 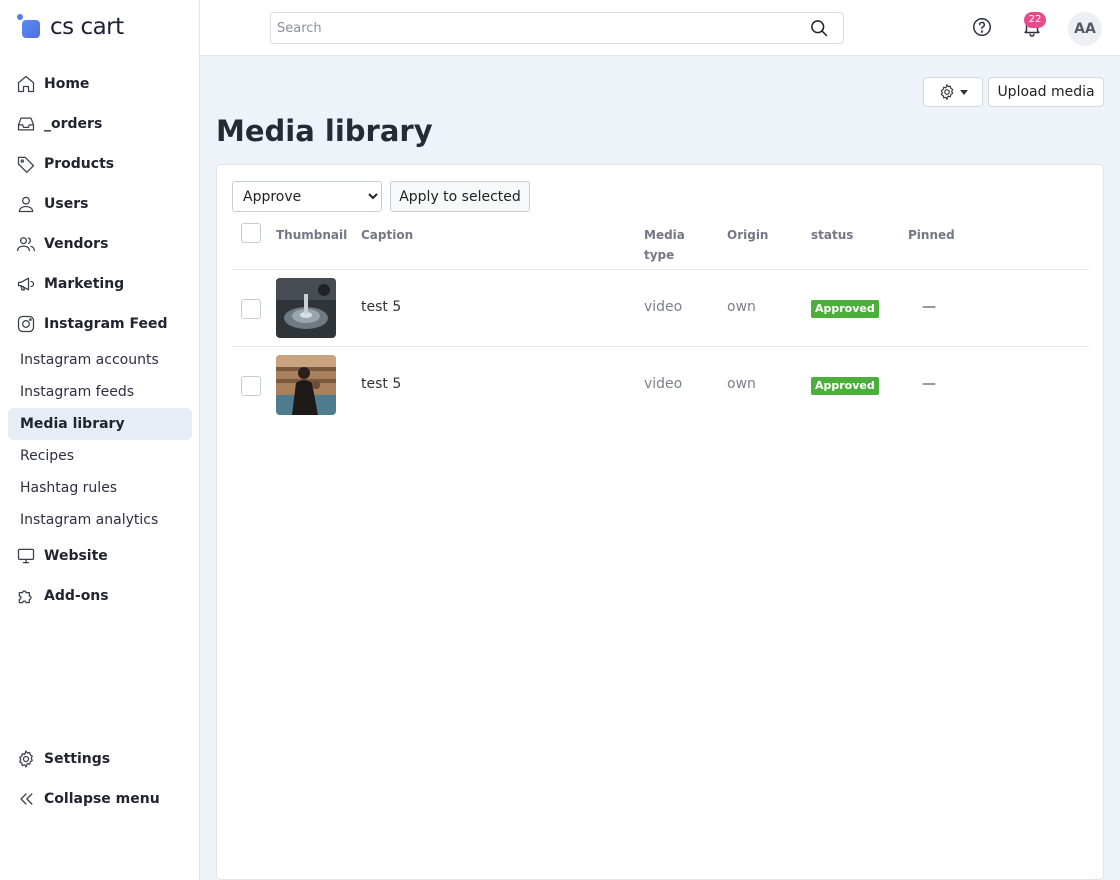 What do you see at coordinates (67, 84) in the screenshot?
I see `sidebar-item-label: Home` at bounding box center [67, 84].